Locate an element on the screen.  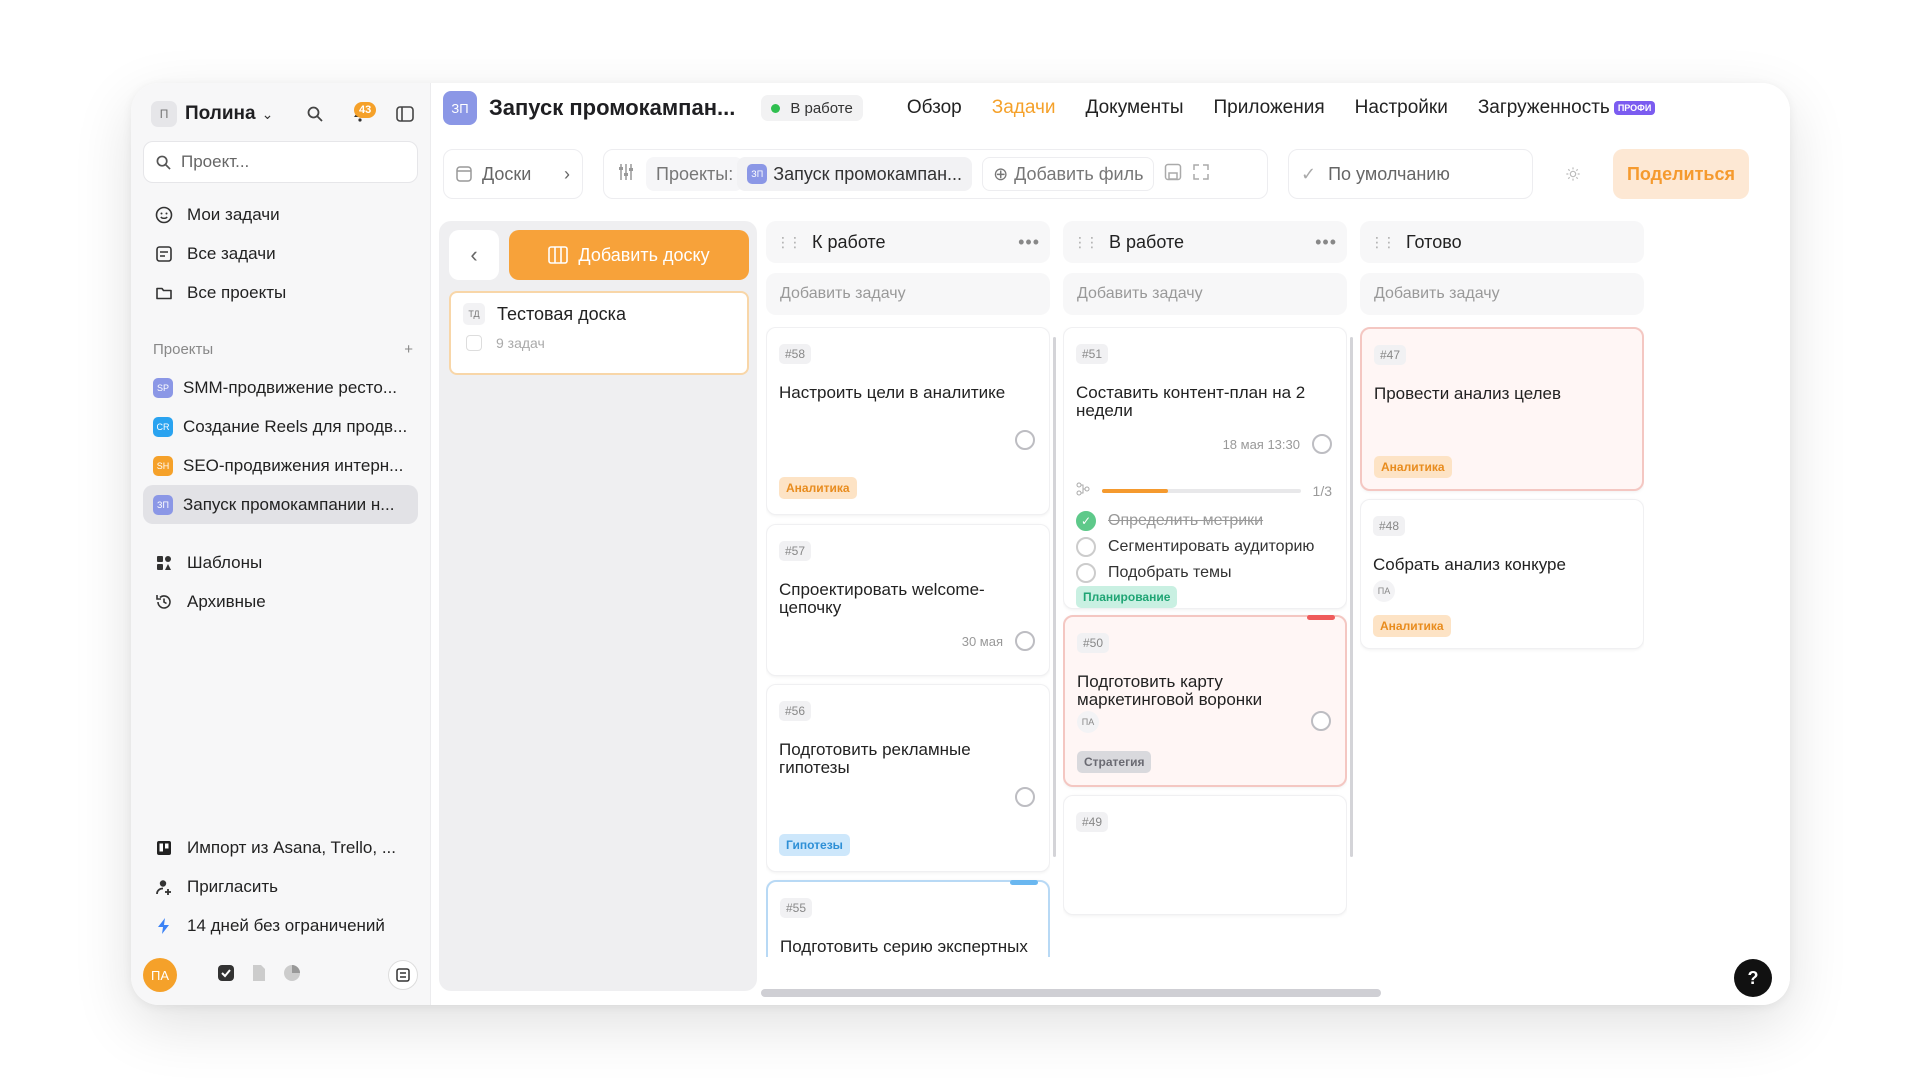
checkbox-icon is located at coordinates (226, 975).